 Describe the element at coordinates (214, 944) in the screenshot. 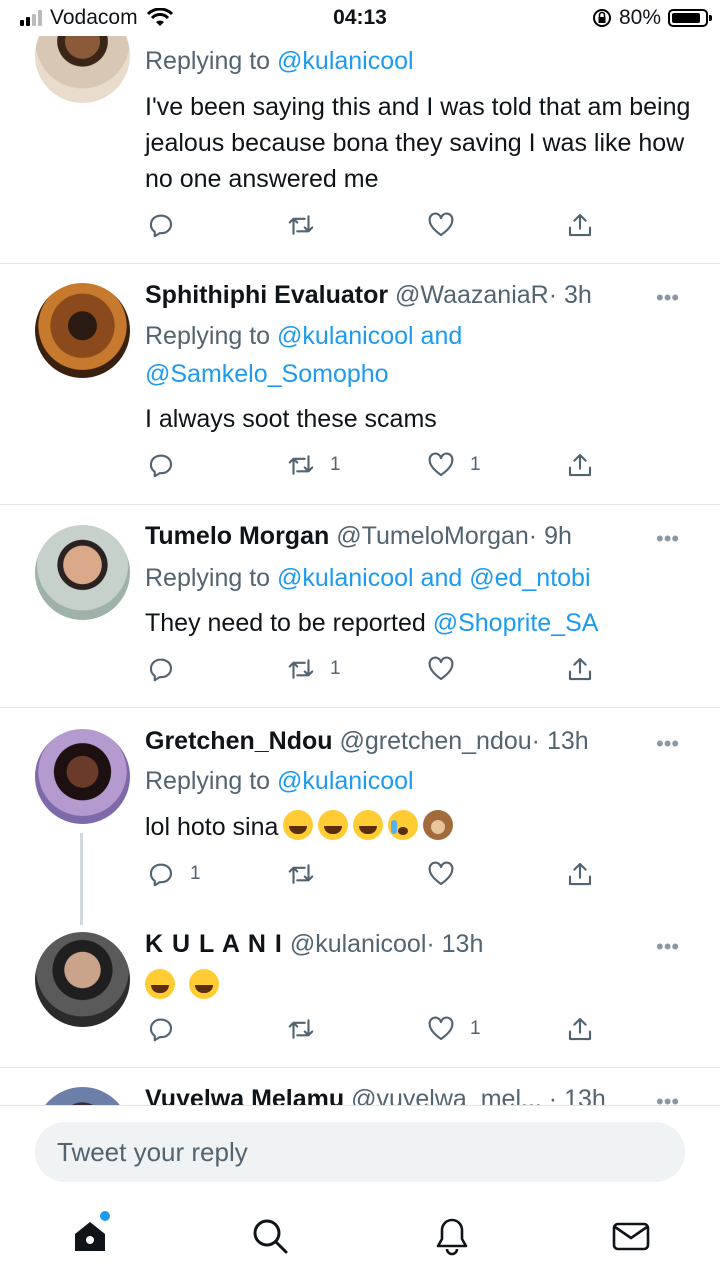

I see `display-name: K U L A N I` at that location.